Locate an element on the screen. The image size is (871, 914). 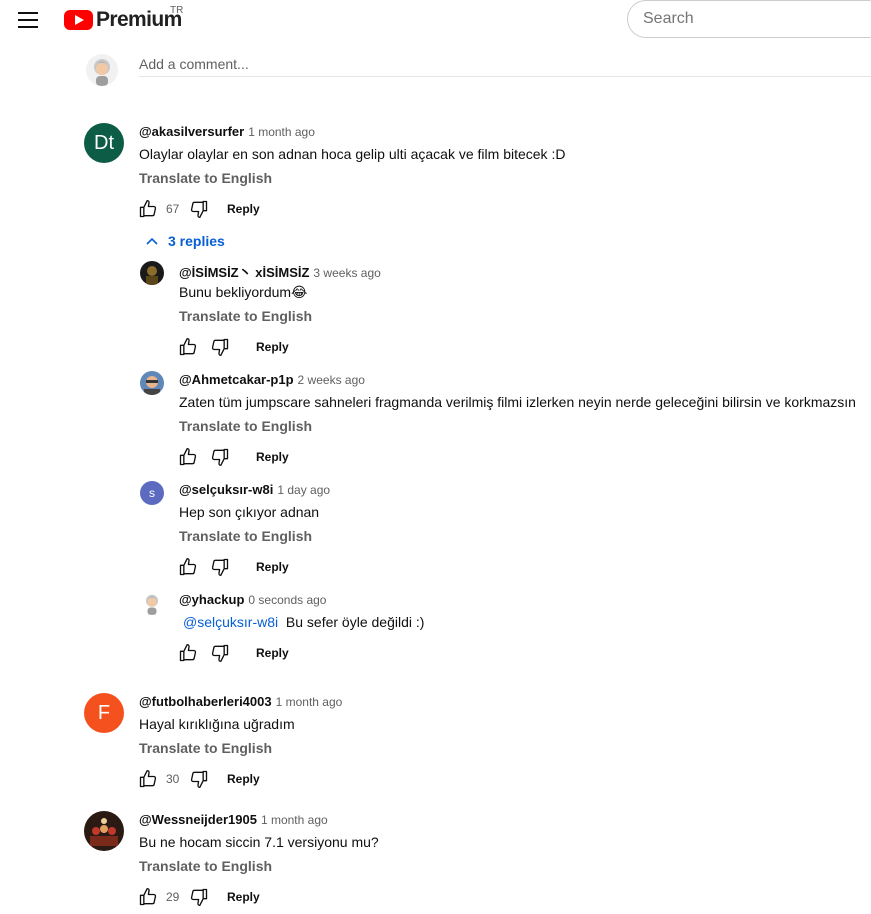
comment-actions: 67 Reply is located at coordinates (198, 209).